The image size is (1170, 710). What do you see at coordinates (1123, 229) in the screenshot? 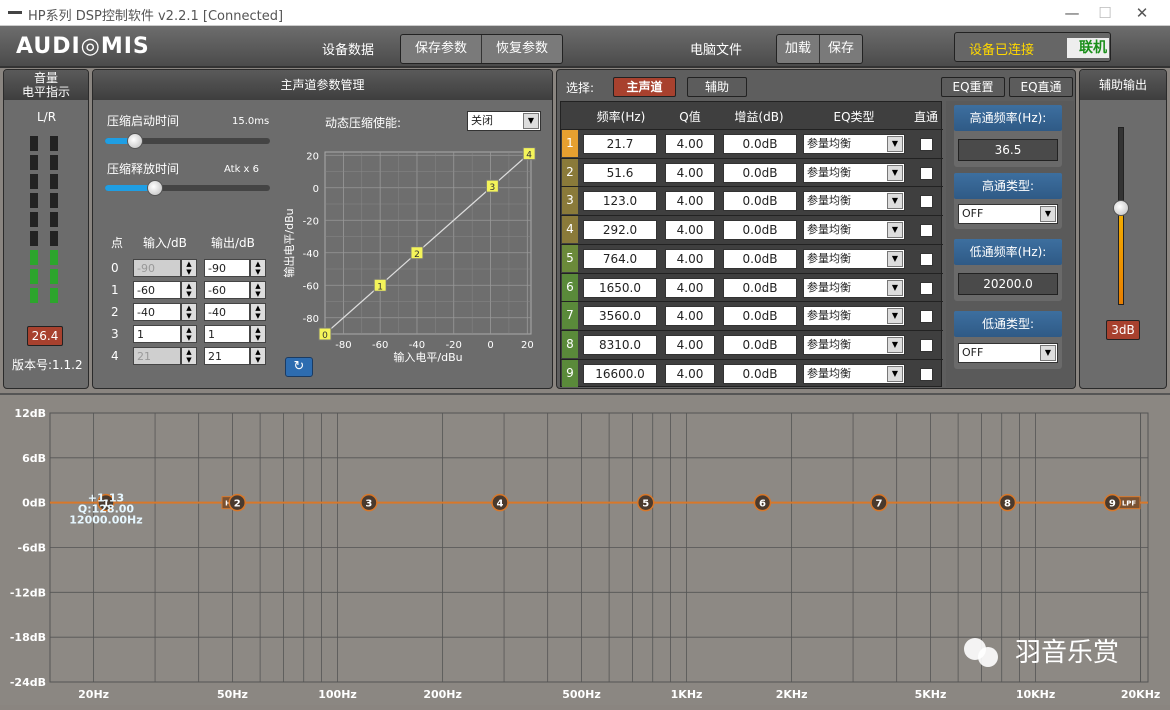
I see `aux-output-panel: 辅助输出 3dB` at bounding box center [1123, 229].